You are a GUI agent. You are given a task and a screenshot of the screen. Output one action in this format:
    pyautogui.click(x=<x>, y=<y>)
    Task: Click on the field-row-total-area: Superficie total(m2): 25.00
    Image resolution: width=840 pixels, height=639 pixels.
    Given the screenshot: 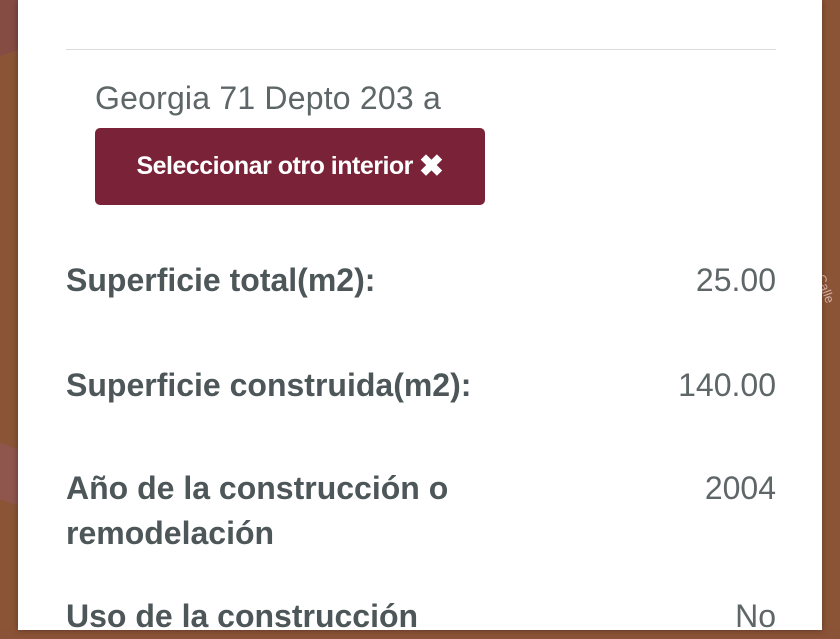 What is the action you would take?
    pyautogui.click(x=421, y=280)
    